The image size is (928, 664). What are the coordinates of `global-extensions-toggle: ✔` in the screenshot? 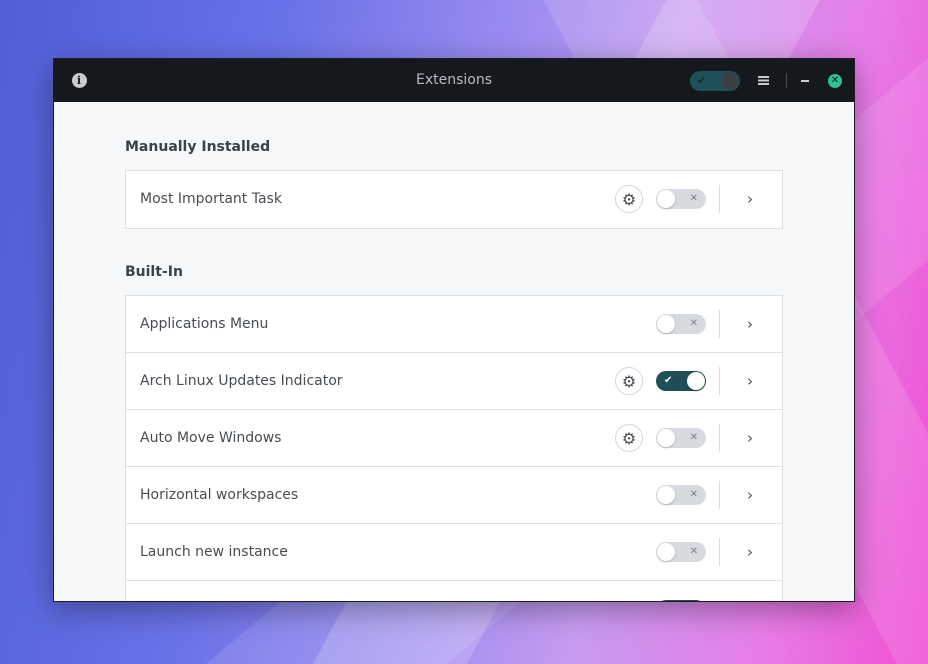 It's located at (715, 80).